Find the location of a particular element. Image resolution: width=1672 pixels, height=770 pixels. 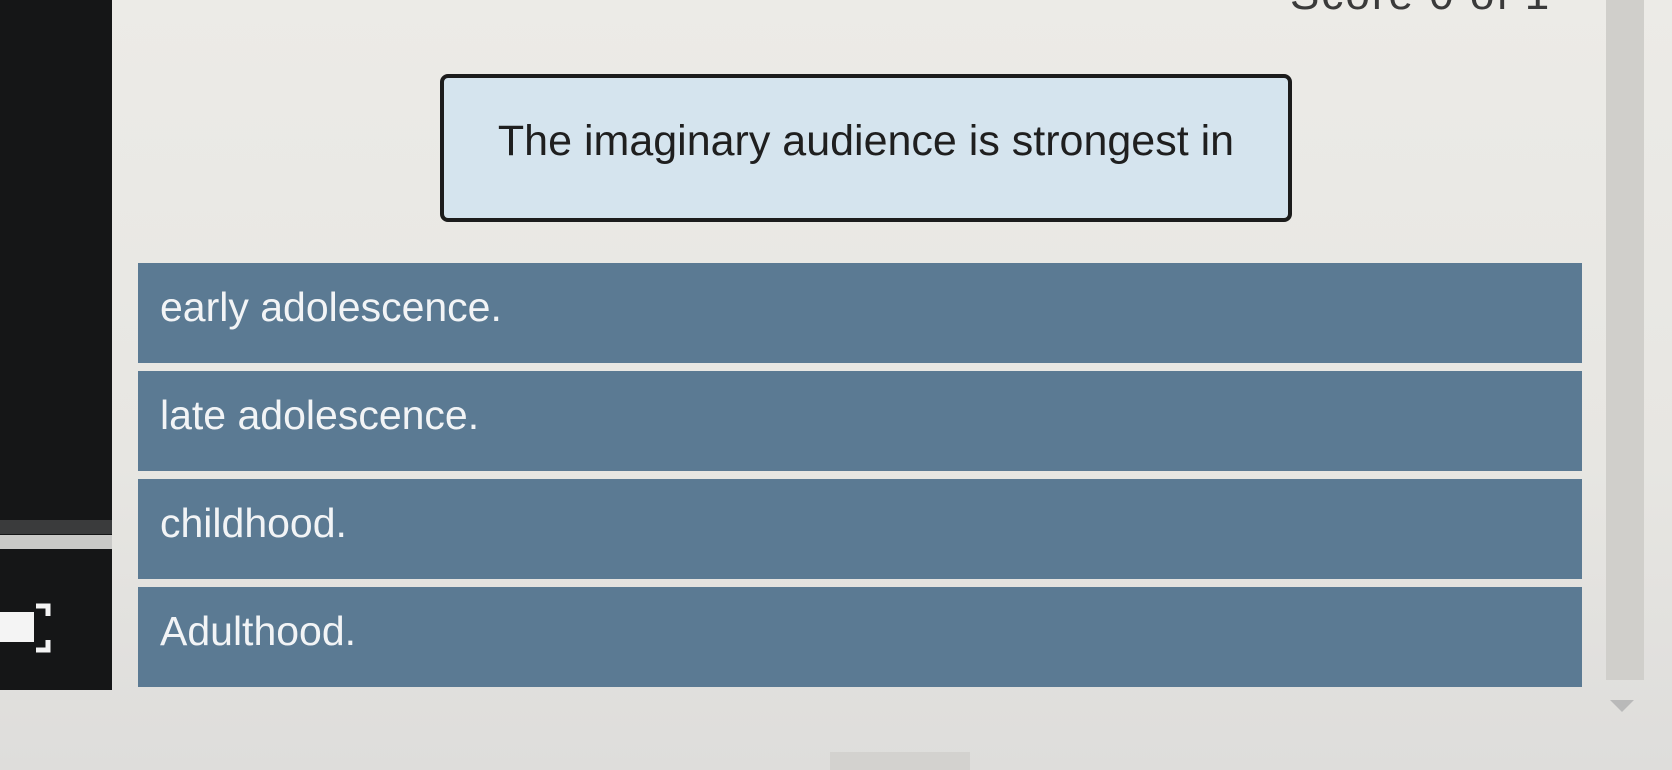

score-indicator: Score 0 of 1 is located at coordinates (1420, 10).